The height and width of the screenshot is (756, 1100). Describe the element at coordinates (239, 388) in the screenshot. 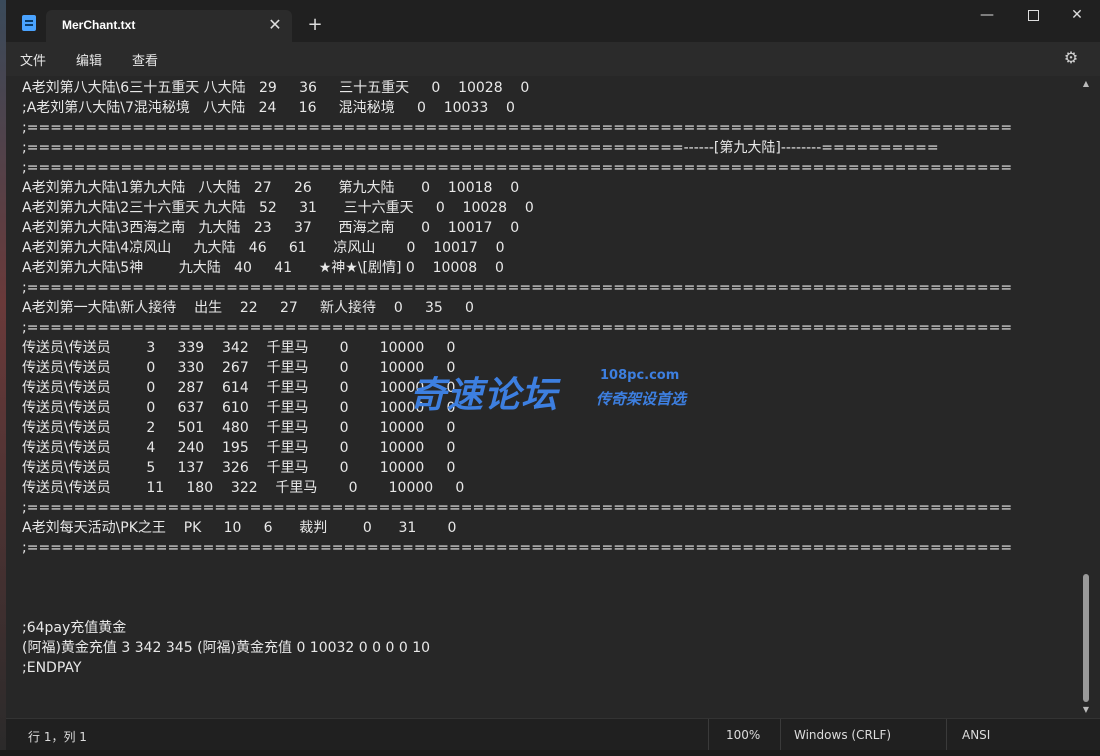

I see `text-line: 传送员\传送员 0 287 614 千里马 0 10000 0` at that location.